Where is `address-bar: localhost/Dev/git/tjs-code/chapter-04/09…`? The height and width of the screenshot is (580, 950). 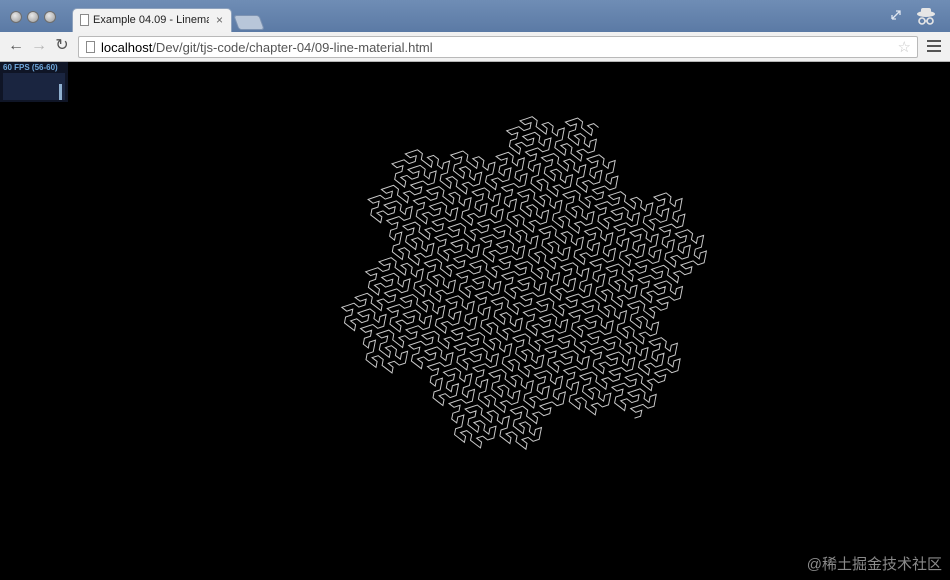
address-bar: localhost/Dev/git/tjs-code/chapter-04/09… is located at coordinates (498, 47).